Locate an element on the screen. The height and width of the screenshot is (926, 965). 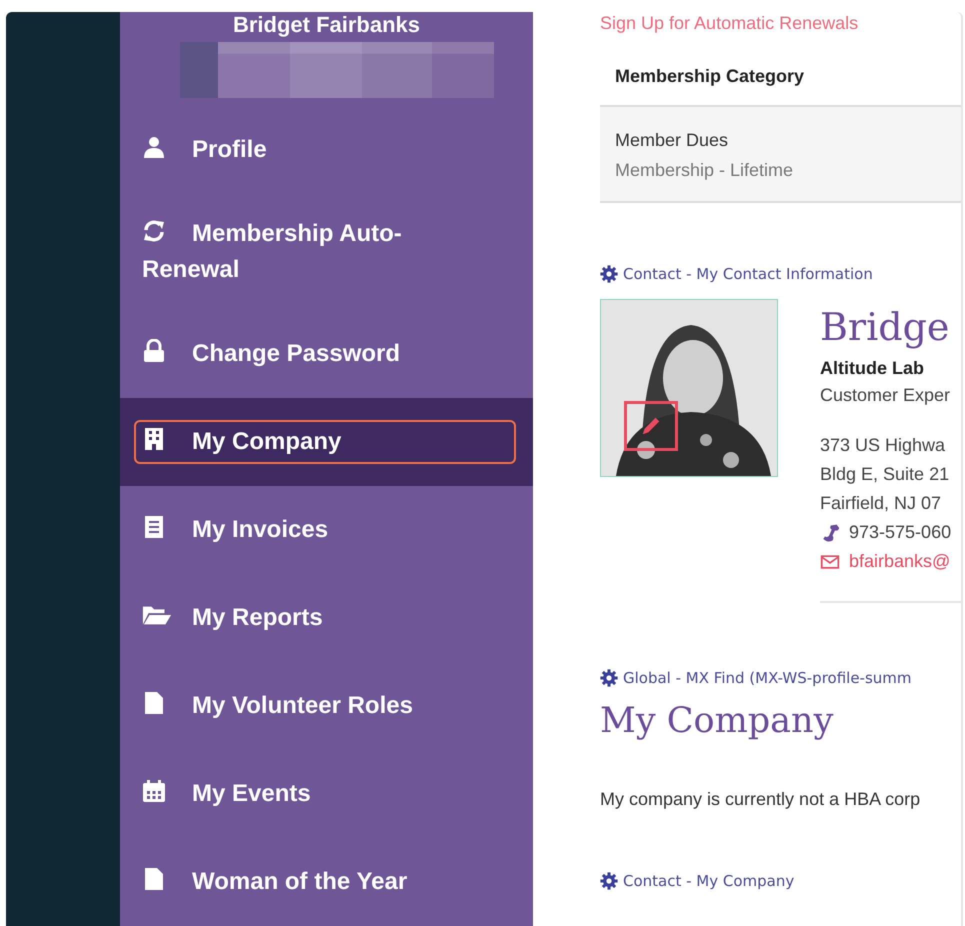
edit-button is located at coordinates (651, 426).